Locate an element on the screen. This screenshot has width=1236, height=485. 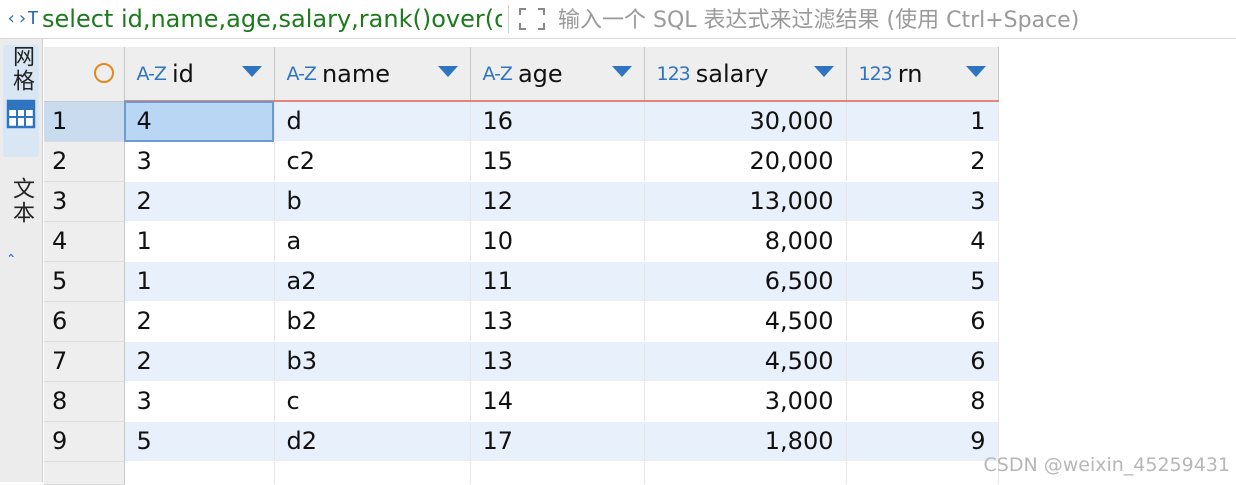
table-row: 2 3 c2 15 20,000 2 is located at coordinates (638, 161).